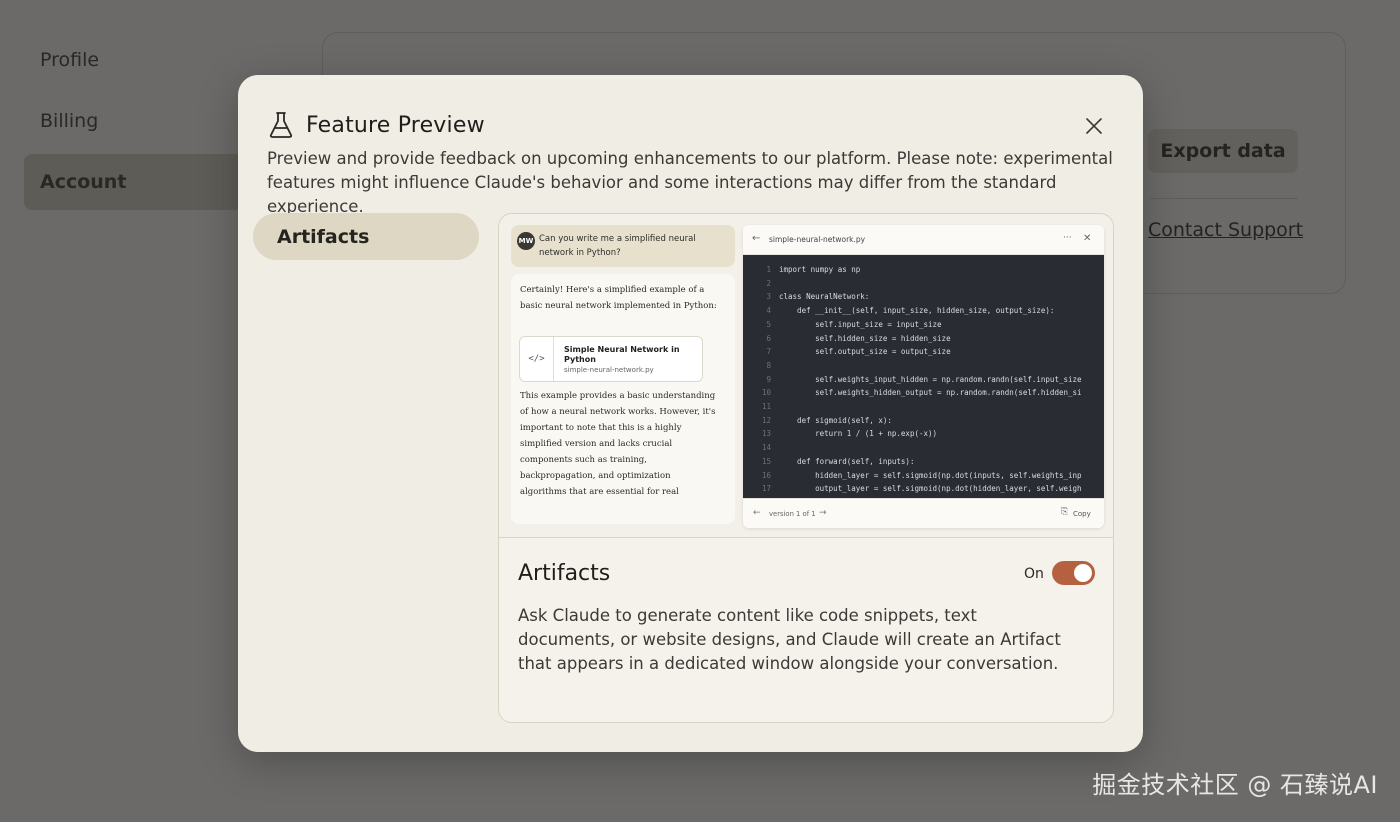  I want to click on line-number: 8, so click(768, 365).